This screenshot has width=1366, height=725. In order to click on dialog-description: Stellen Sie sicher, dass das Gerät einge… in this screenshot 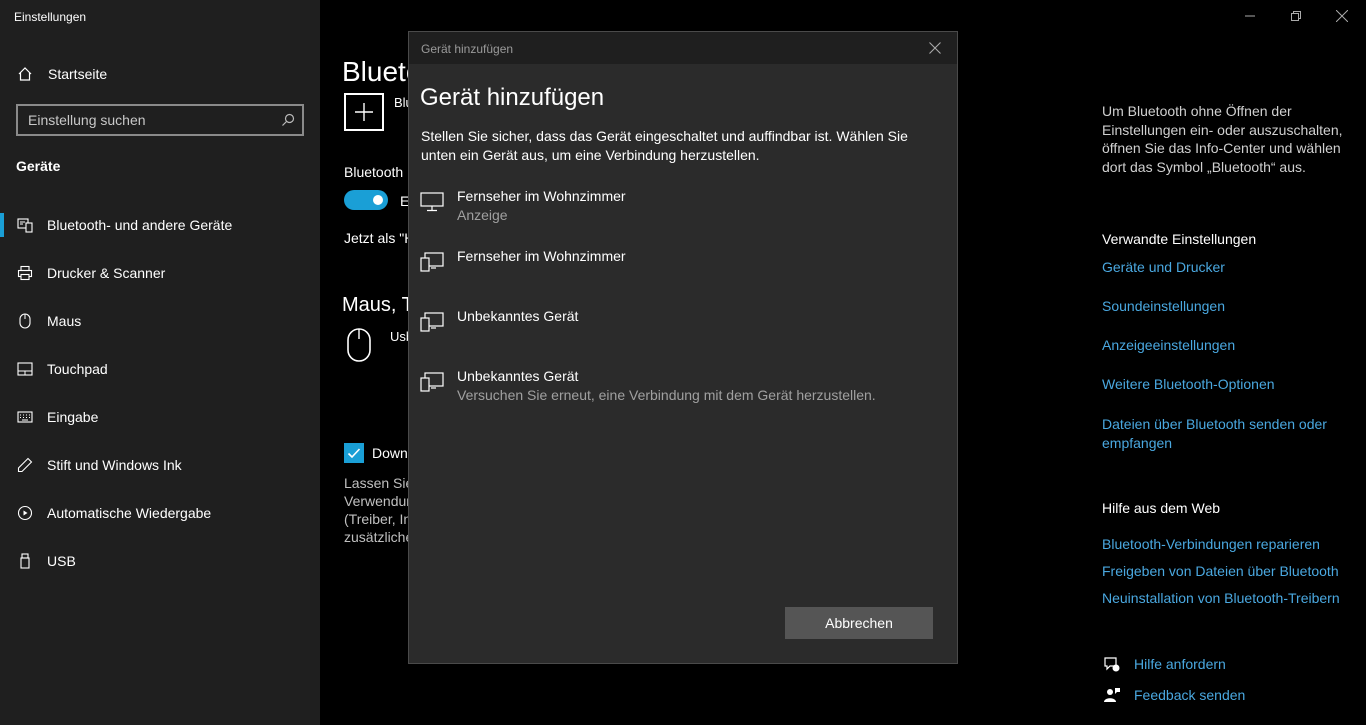, I will do `click(664, 145)`.